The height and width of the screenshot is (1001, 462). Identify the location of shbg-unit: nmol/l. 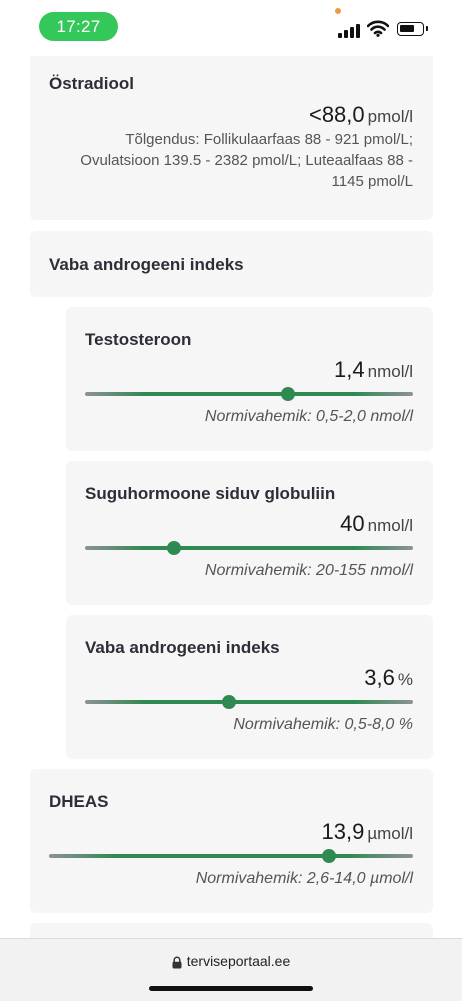
(390, 525).